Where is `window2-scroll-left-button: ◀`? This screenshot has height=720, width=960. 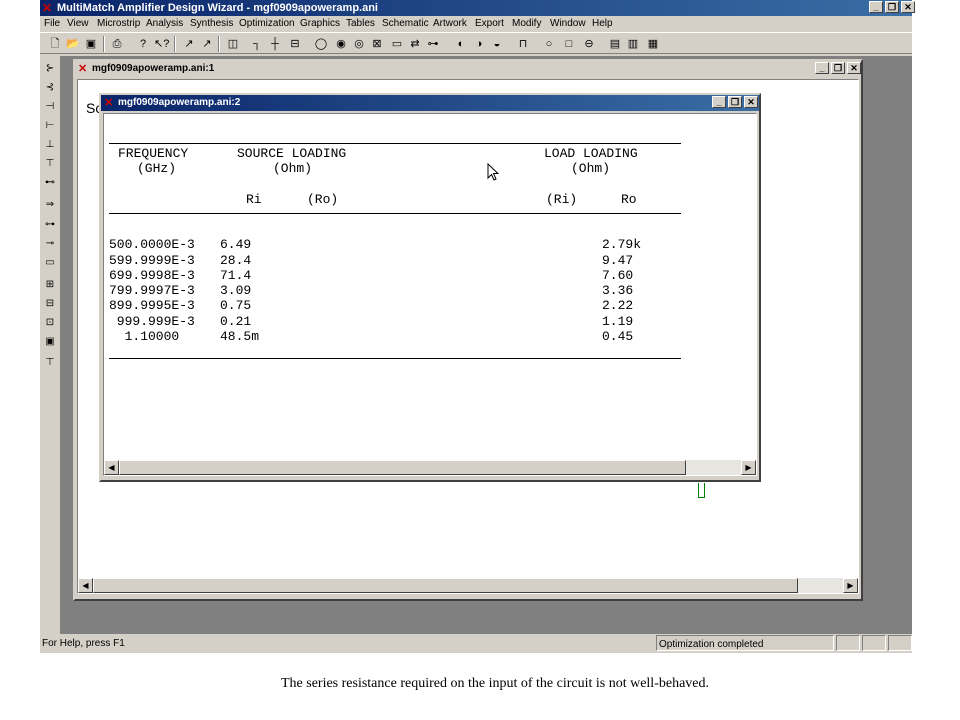 window2-scroll-left-button: ◀ is located at coordinates (111, 467).